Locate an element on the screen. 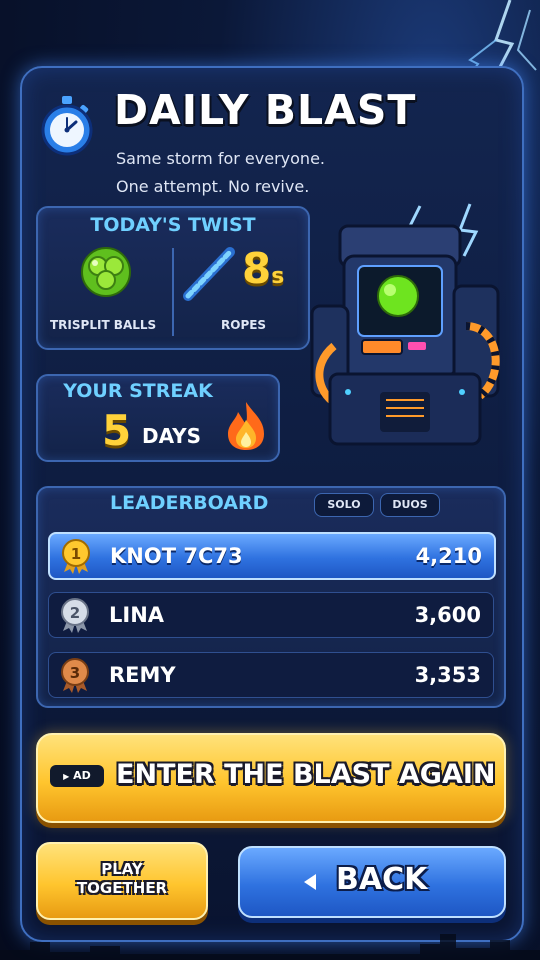  trisplit-ball-icon is located at coordinates (106, 272).